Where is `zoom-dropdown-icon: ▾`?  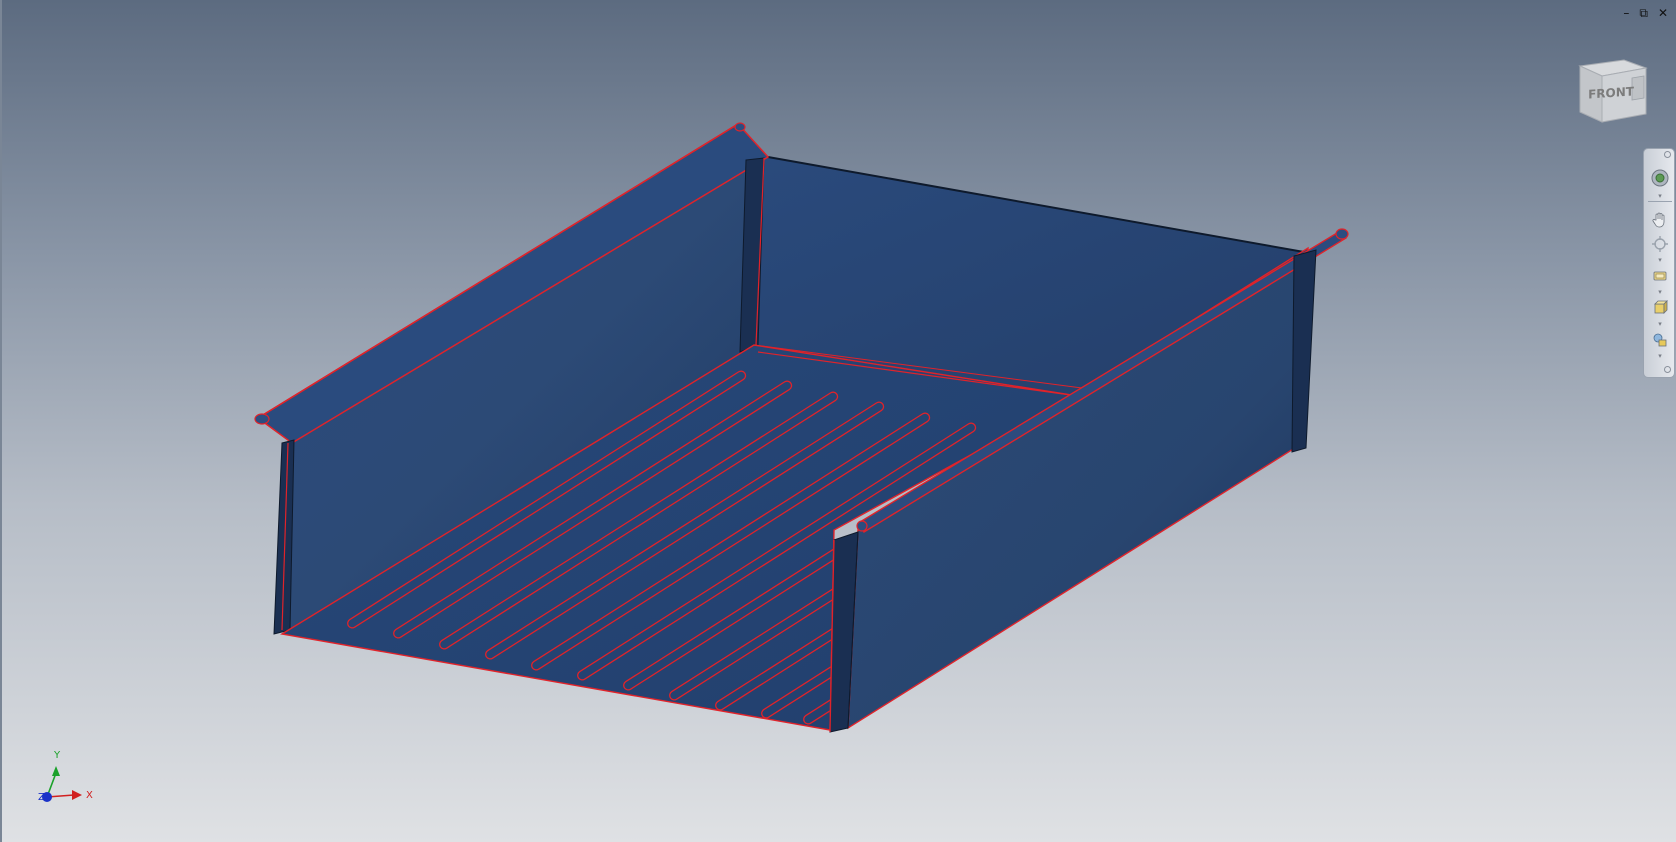
zoom-dropdown-icon: ▾ is located at coordinates (1660, 260).